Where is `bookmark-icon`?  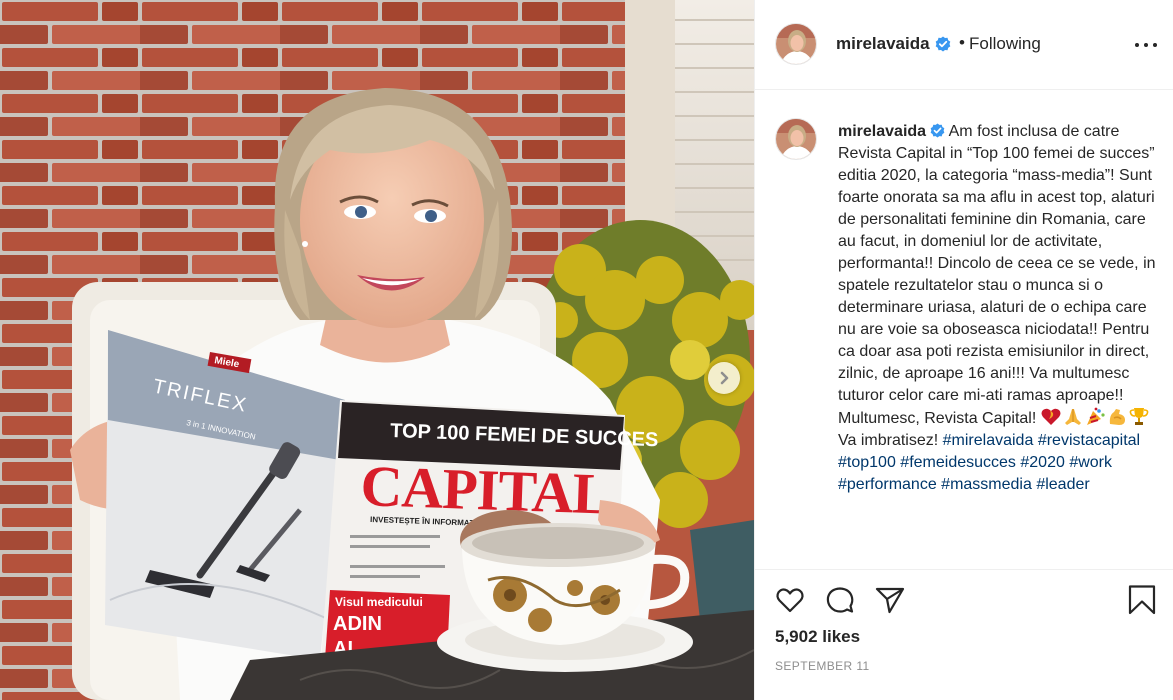
bookmark-icon is located at coordinates (1142, 600).